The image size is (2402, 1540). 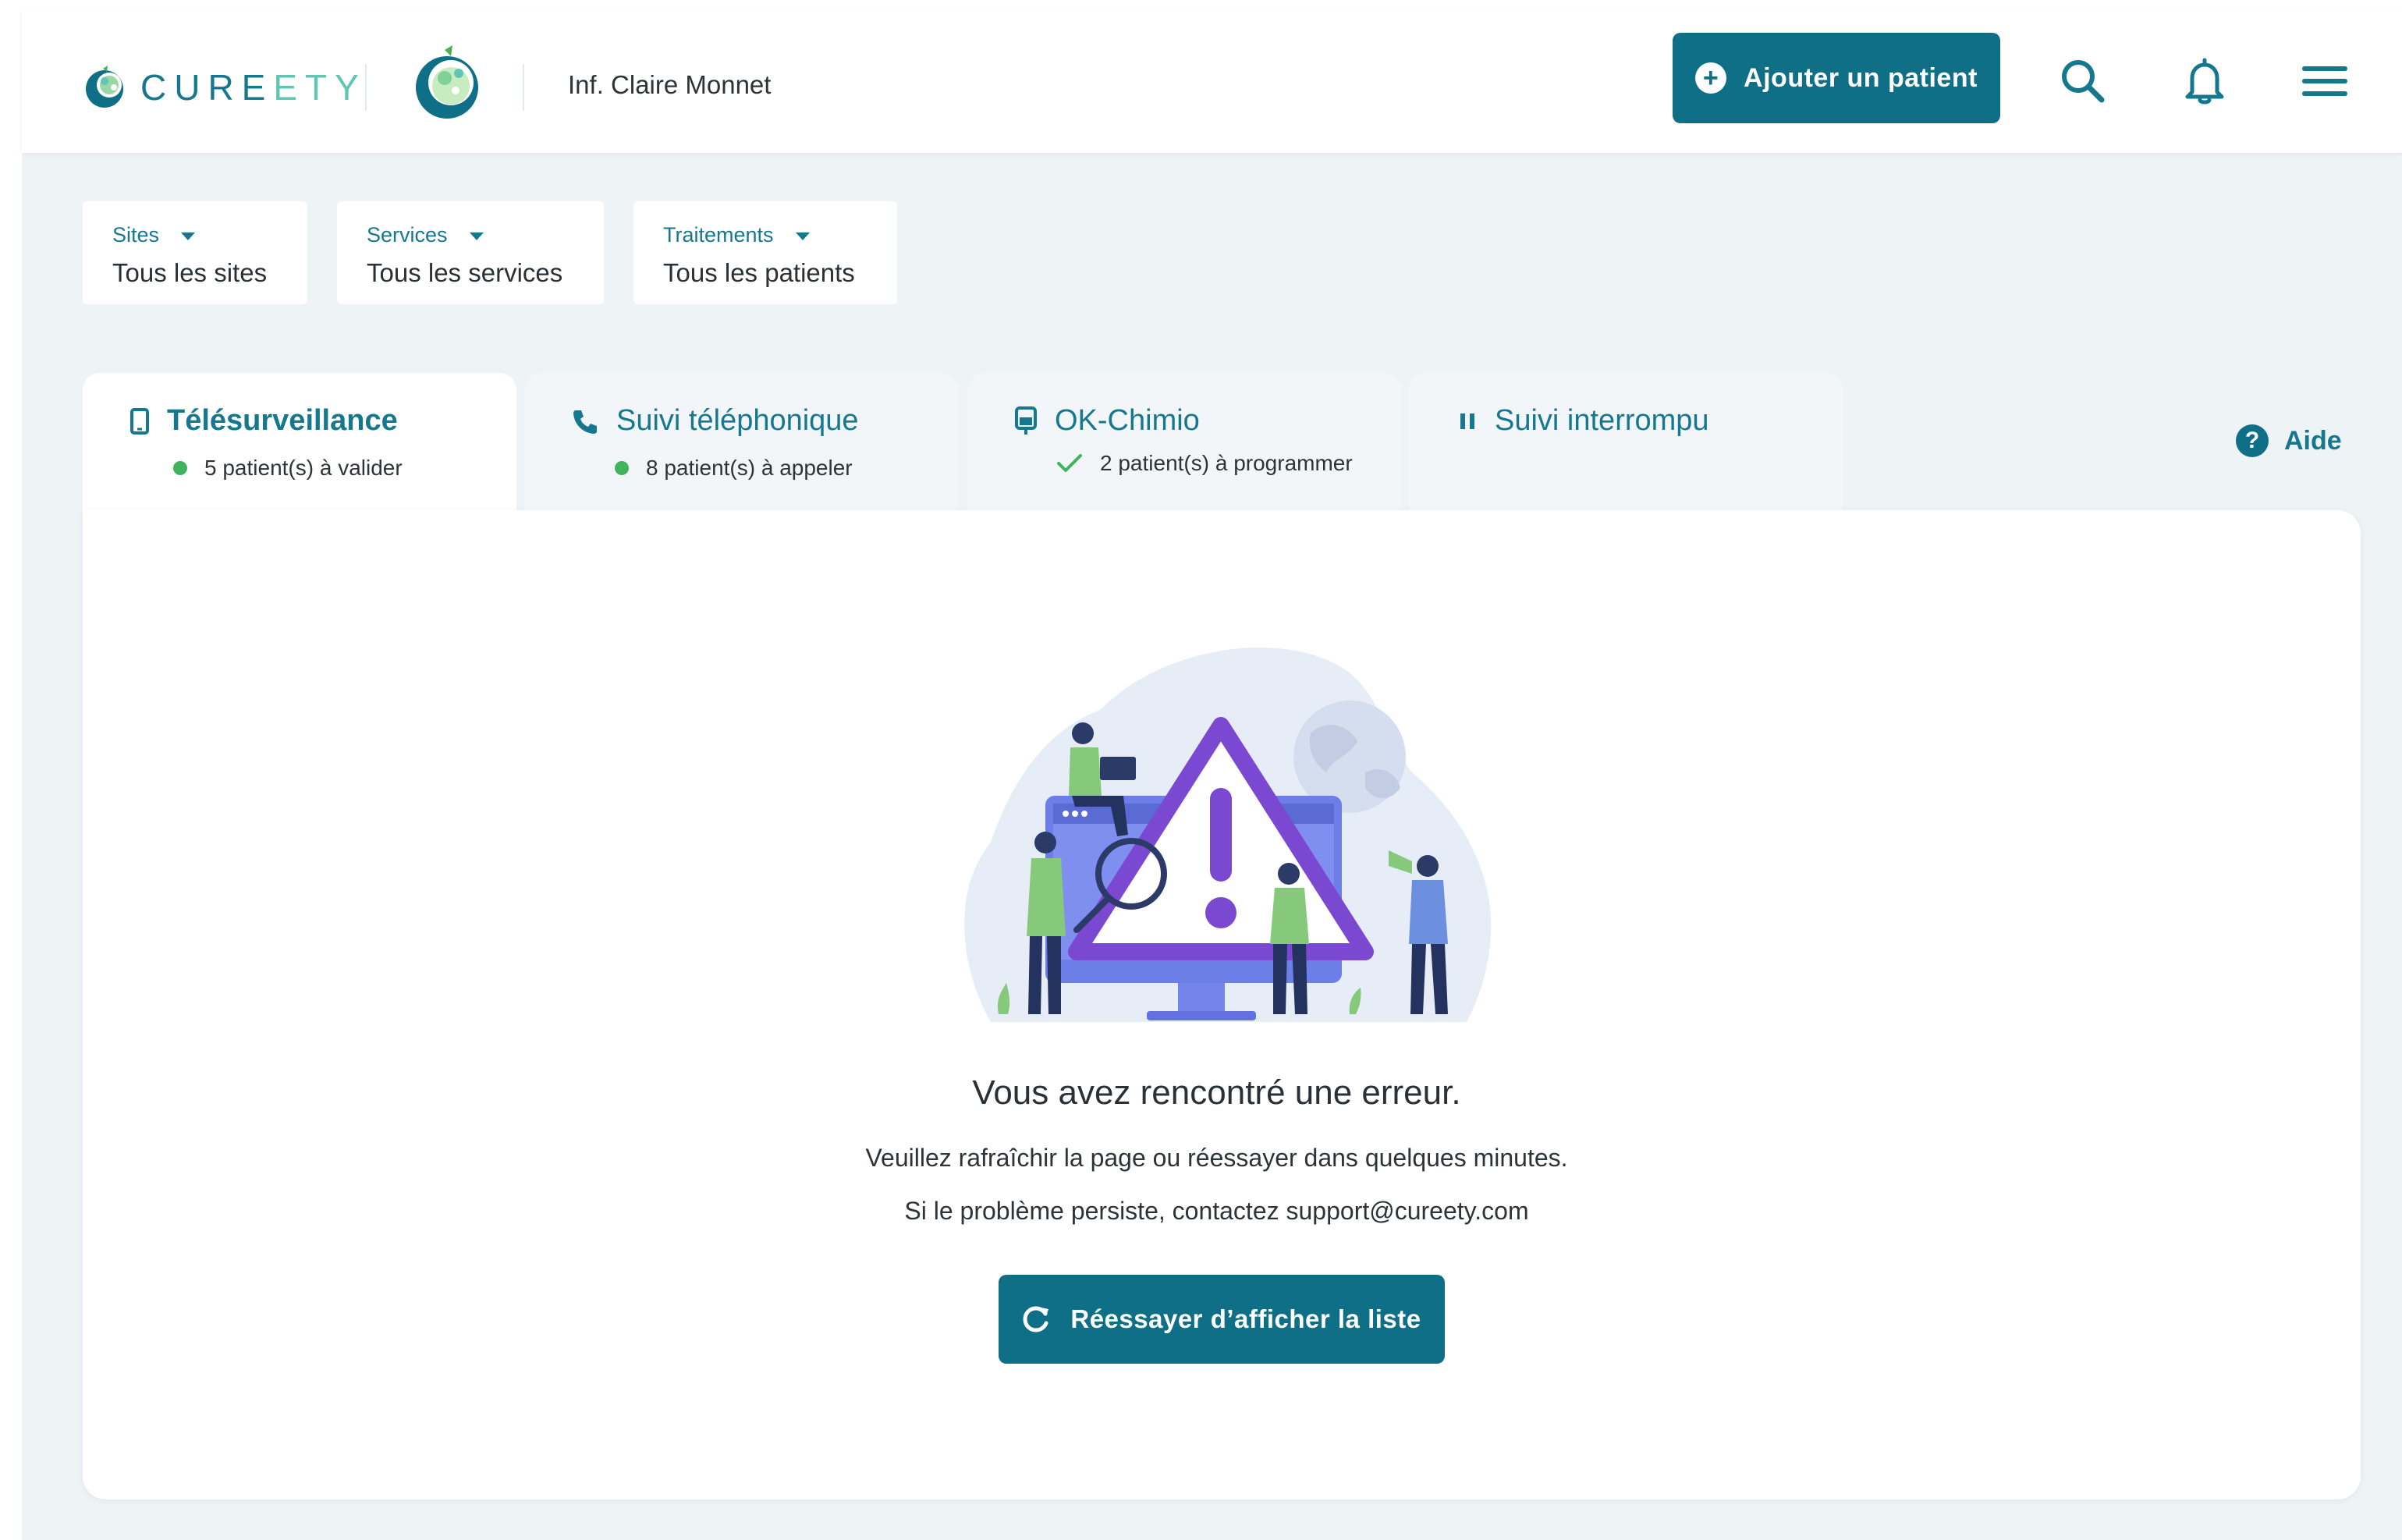 I want to click on retry-list-button: Réessayer d’afficher la liste, so click(x=1222, y=1319).